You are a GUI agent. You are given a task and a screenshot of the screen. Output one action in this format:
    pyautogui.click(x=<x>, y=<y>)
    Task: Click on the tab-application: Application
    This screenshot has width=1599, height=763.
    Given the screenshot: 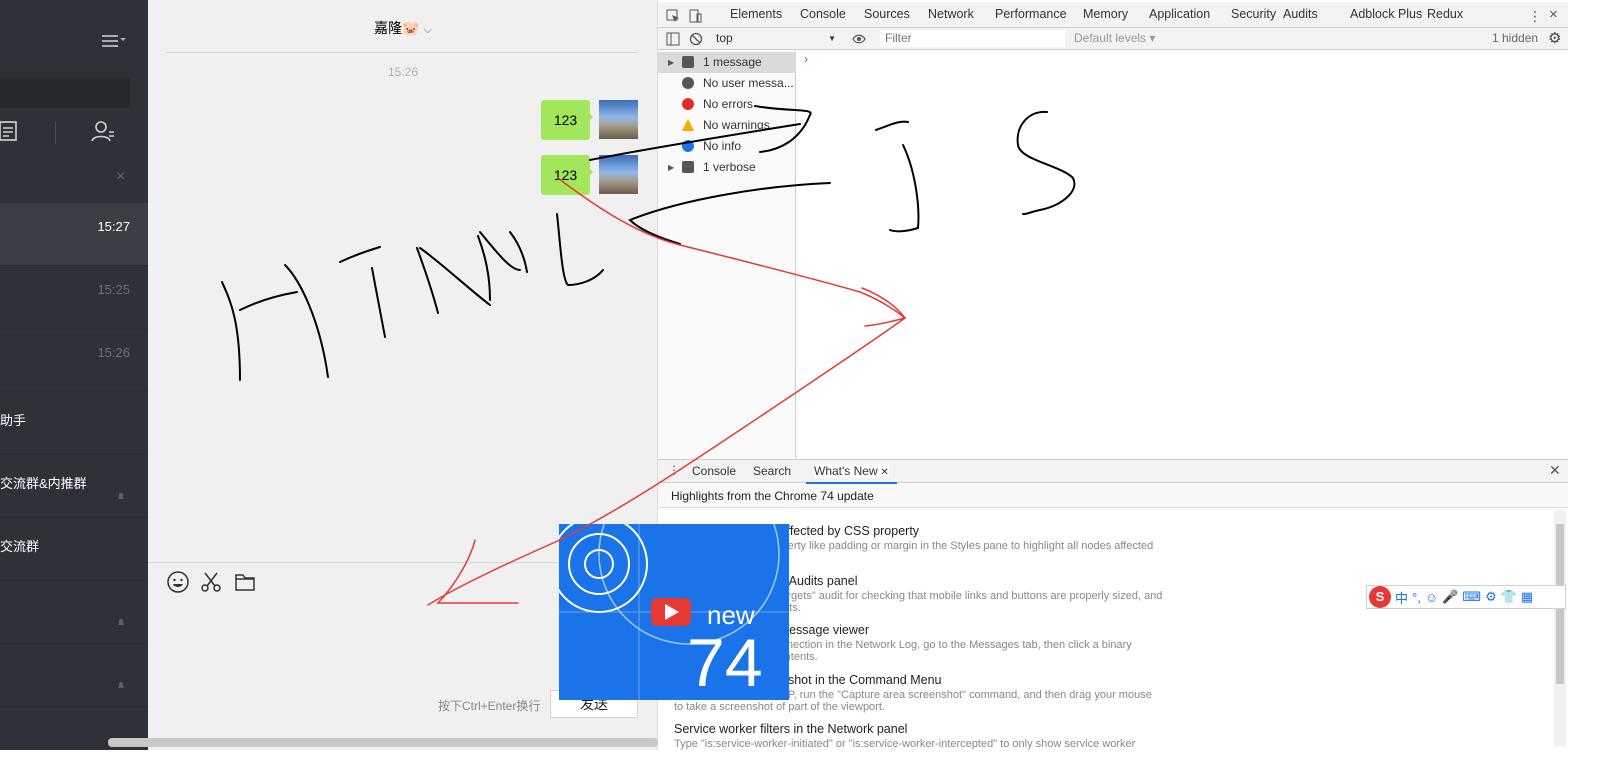 What is the action you would take?
    pyautogui.click(x=1179, y=14)
    